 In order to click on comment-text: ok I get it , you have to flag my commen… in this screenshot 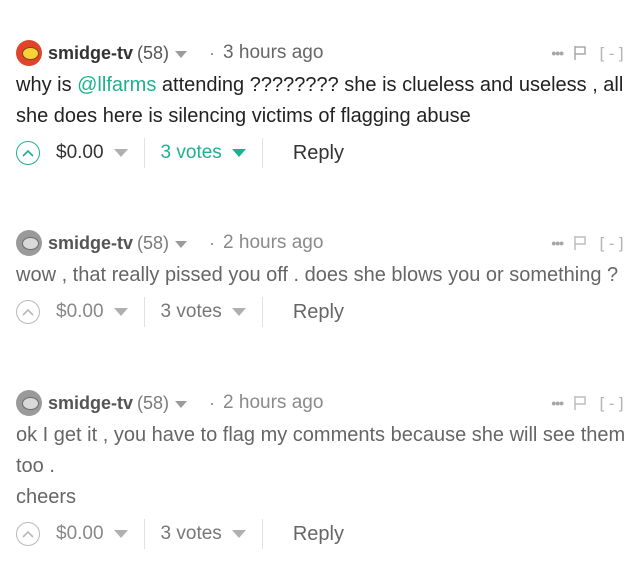, I will do `click(321, 450)`.